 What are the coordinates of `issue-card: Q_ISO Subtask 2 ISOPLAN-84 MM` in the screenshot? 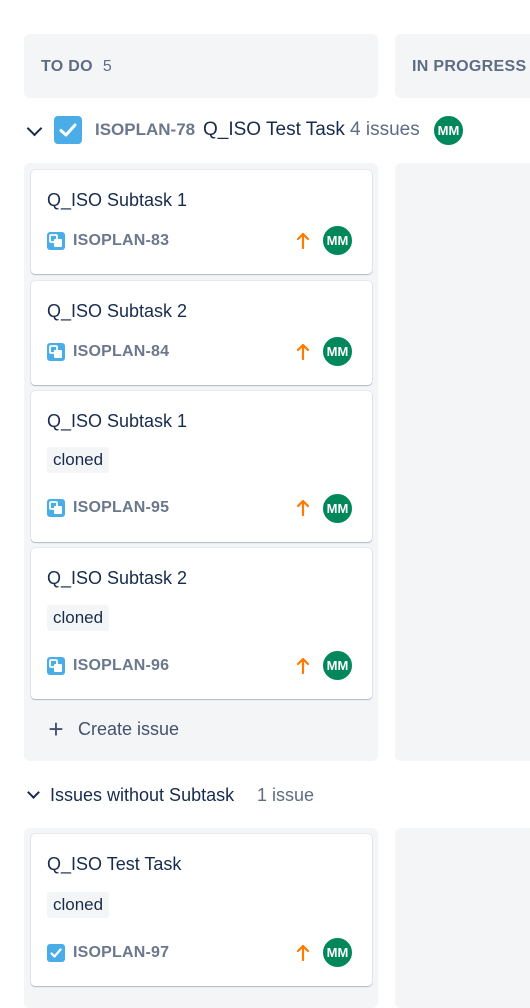 It's located at (201, 333).